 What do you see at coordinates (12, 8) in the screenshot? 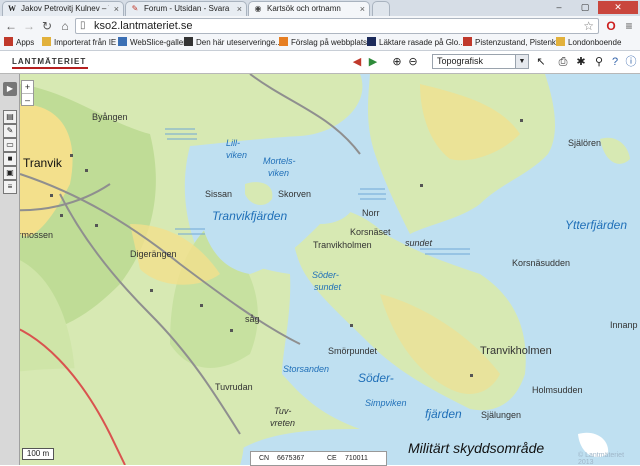
I see `wikipedia-icon: W` at bounding box center [12, 8].